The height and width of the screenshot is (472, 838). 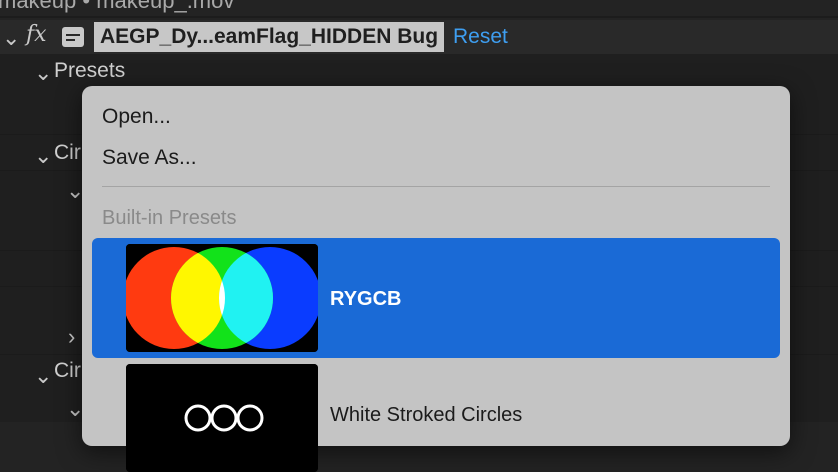 I want to click on rygcb-circles-image, so click(x=222, y=298).